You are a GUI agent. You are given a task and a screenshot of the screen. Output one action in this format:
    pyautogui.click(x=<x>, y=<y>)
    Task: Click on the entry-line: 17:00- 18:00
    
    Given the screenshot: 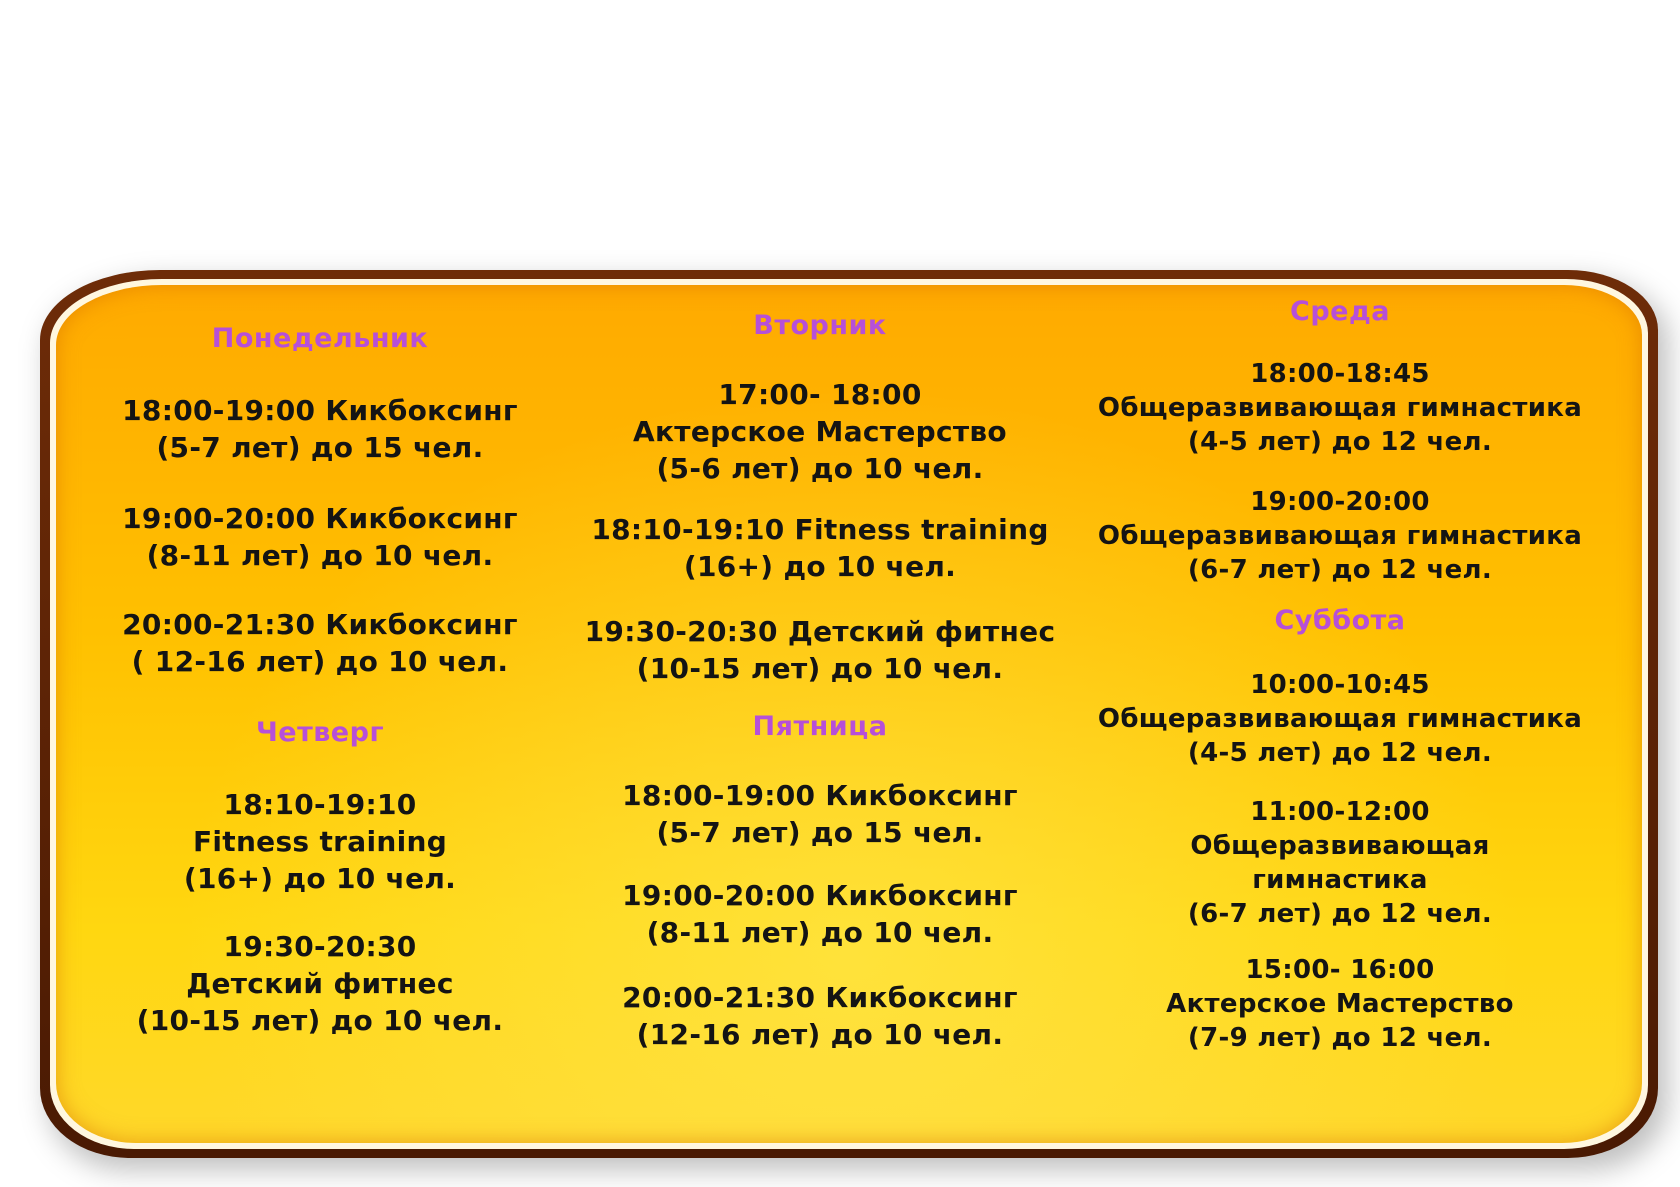 What is the action you would take?
    pyautogui.click(x=820, y=394)
    